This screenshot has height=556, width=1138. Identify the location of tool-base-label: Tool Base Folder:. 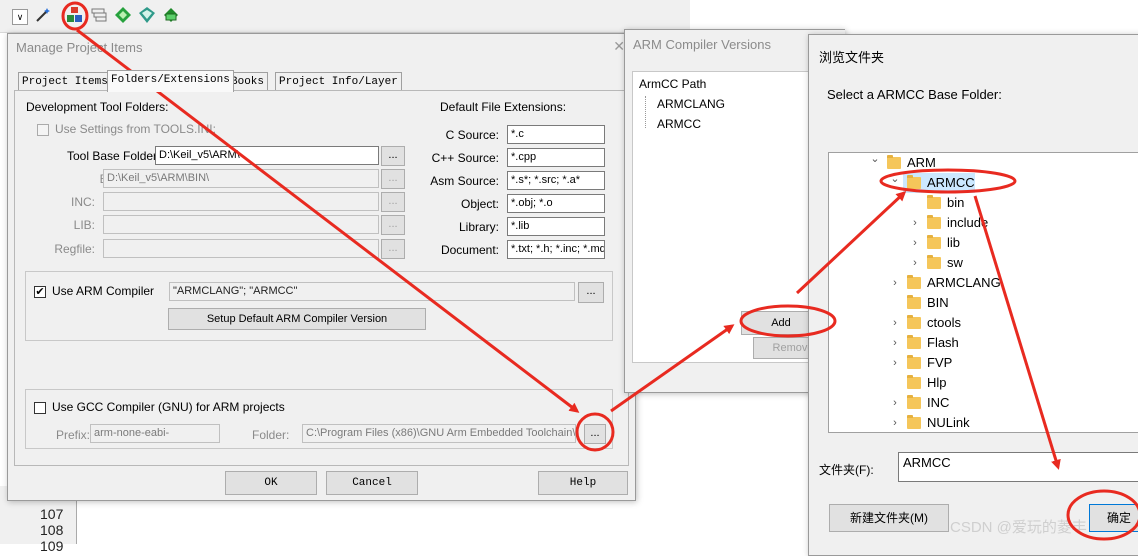
(114, 156).